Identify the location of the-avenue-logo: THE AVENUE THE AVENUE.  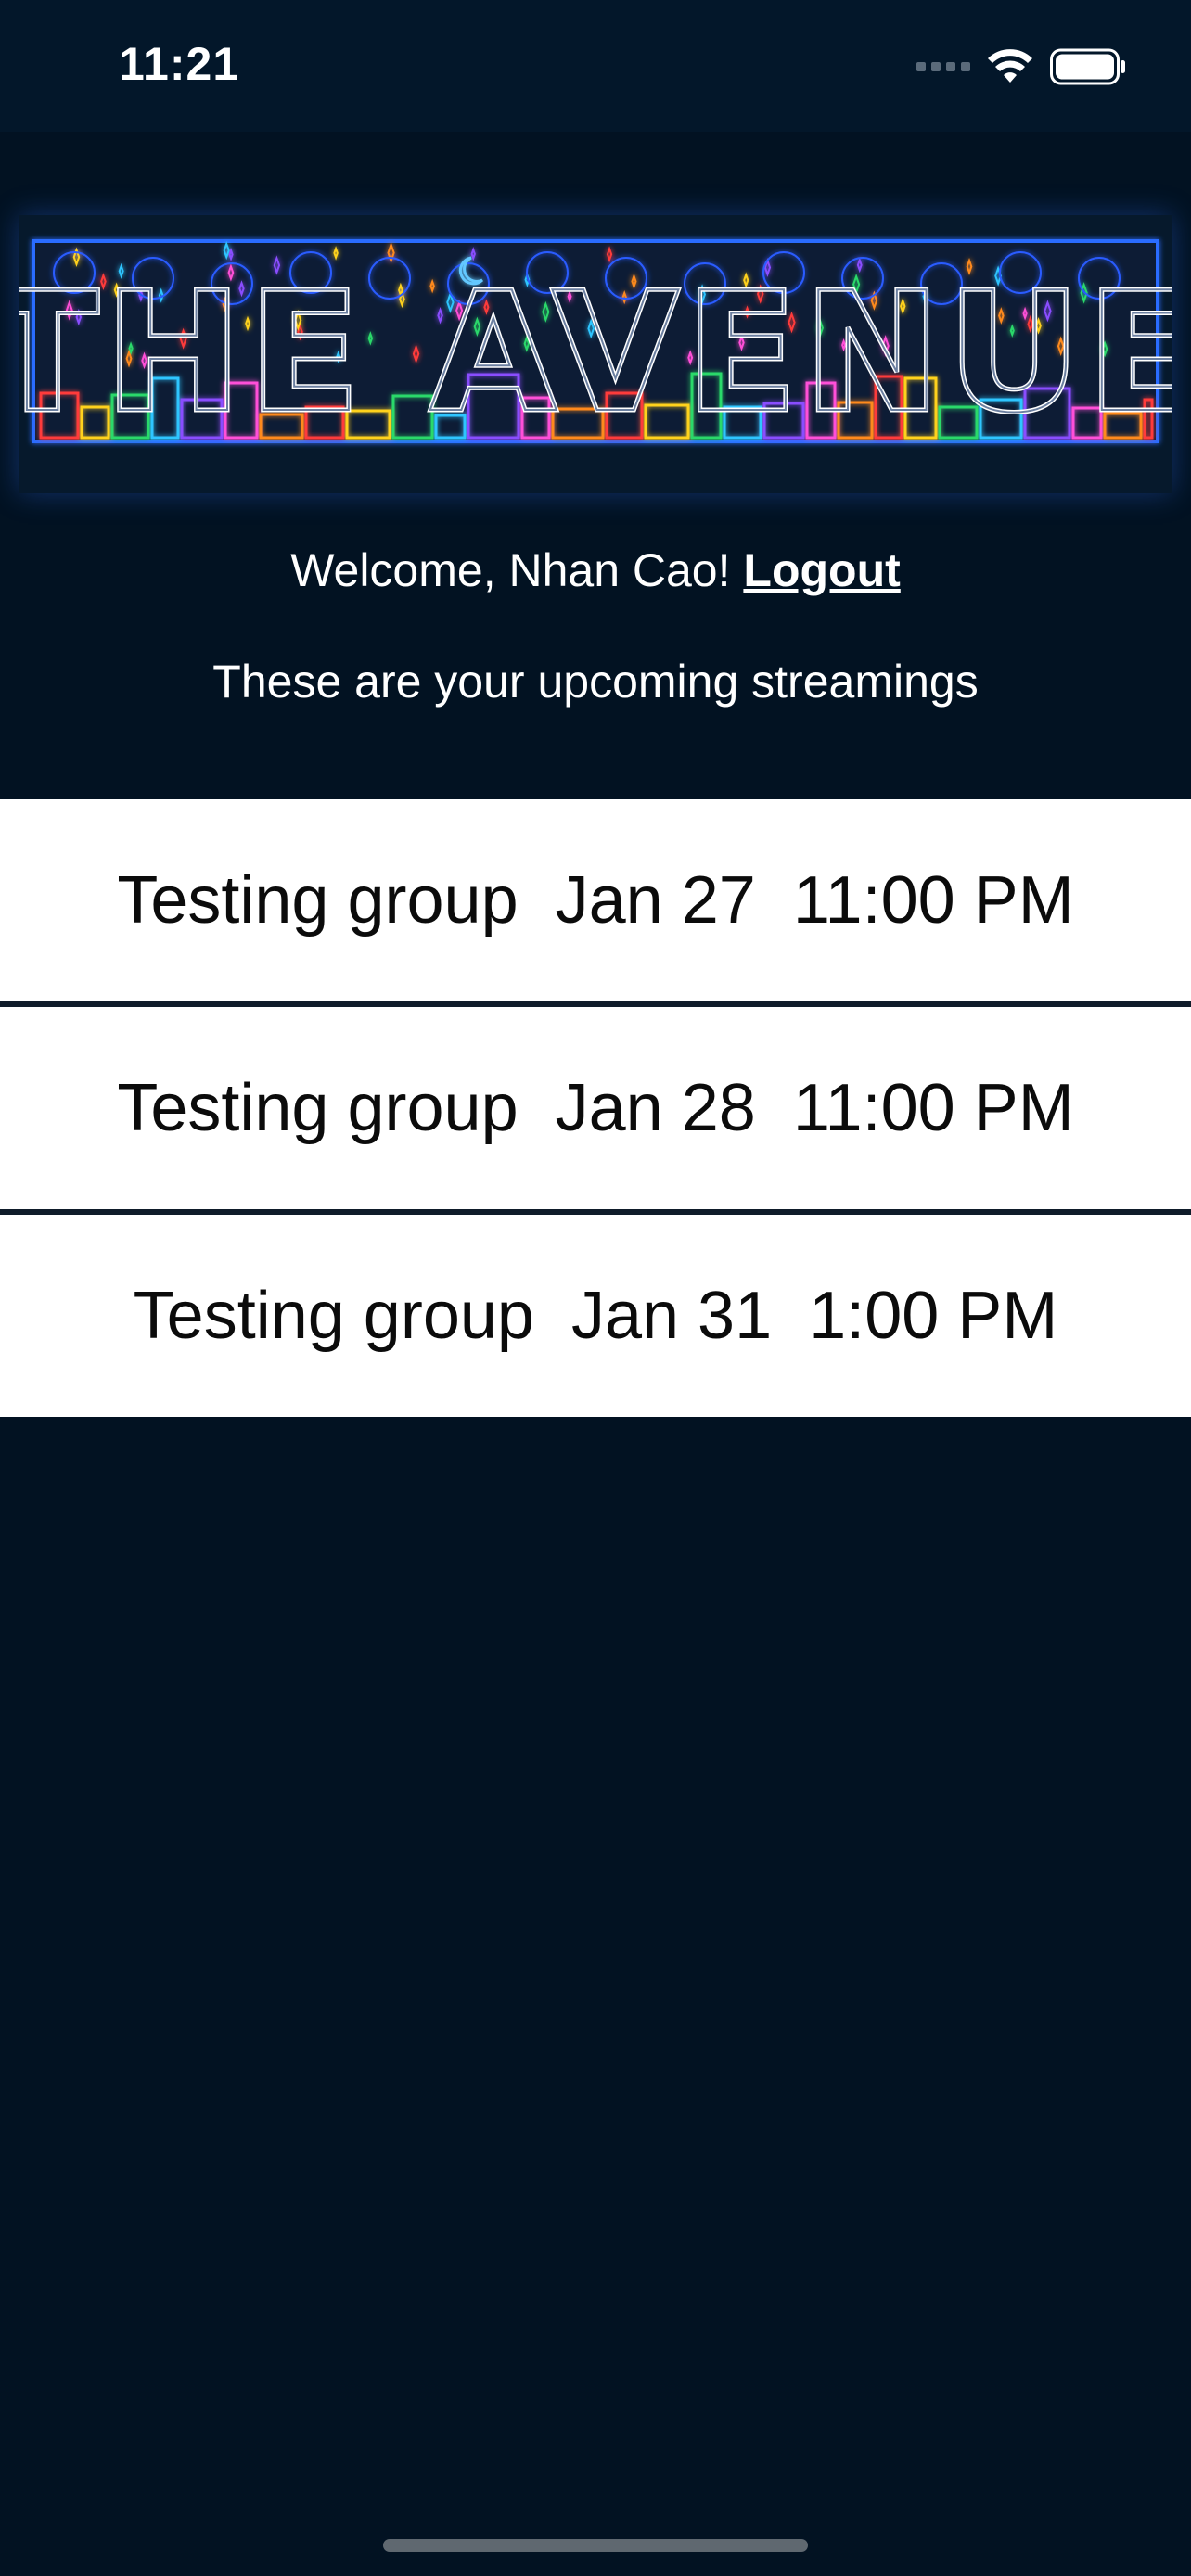
(595, 345).